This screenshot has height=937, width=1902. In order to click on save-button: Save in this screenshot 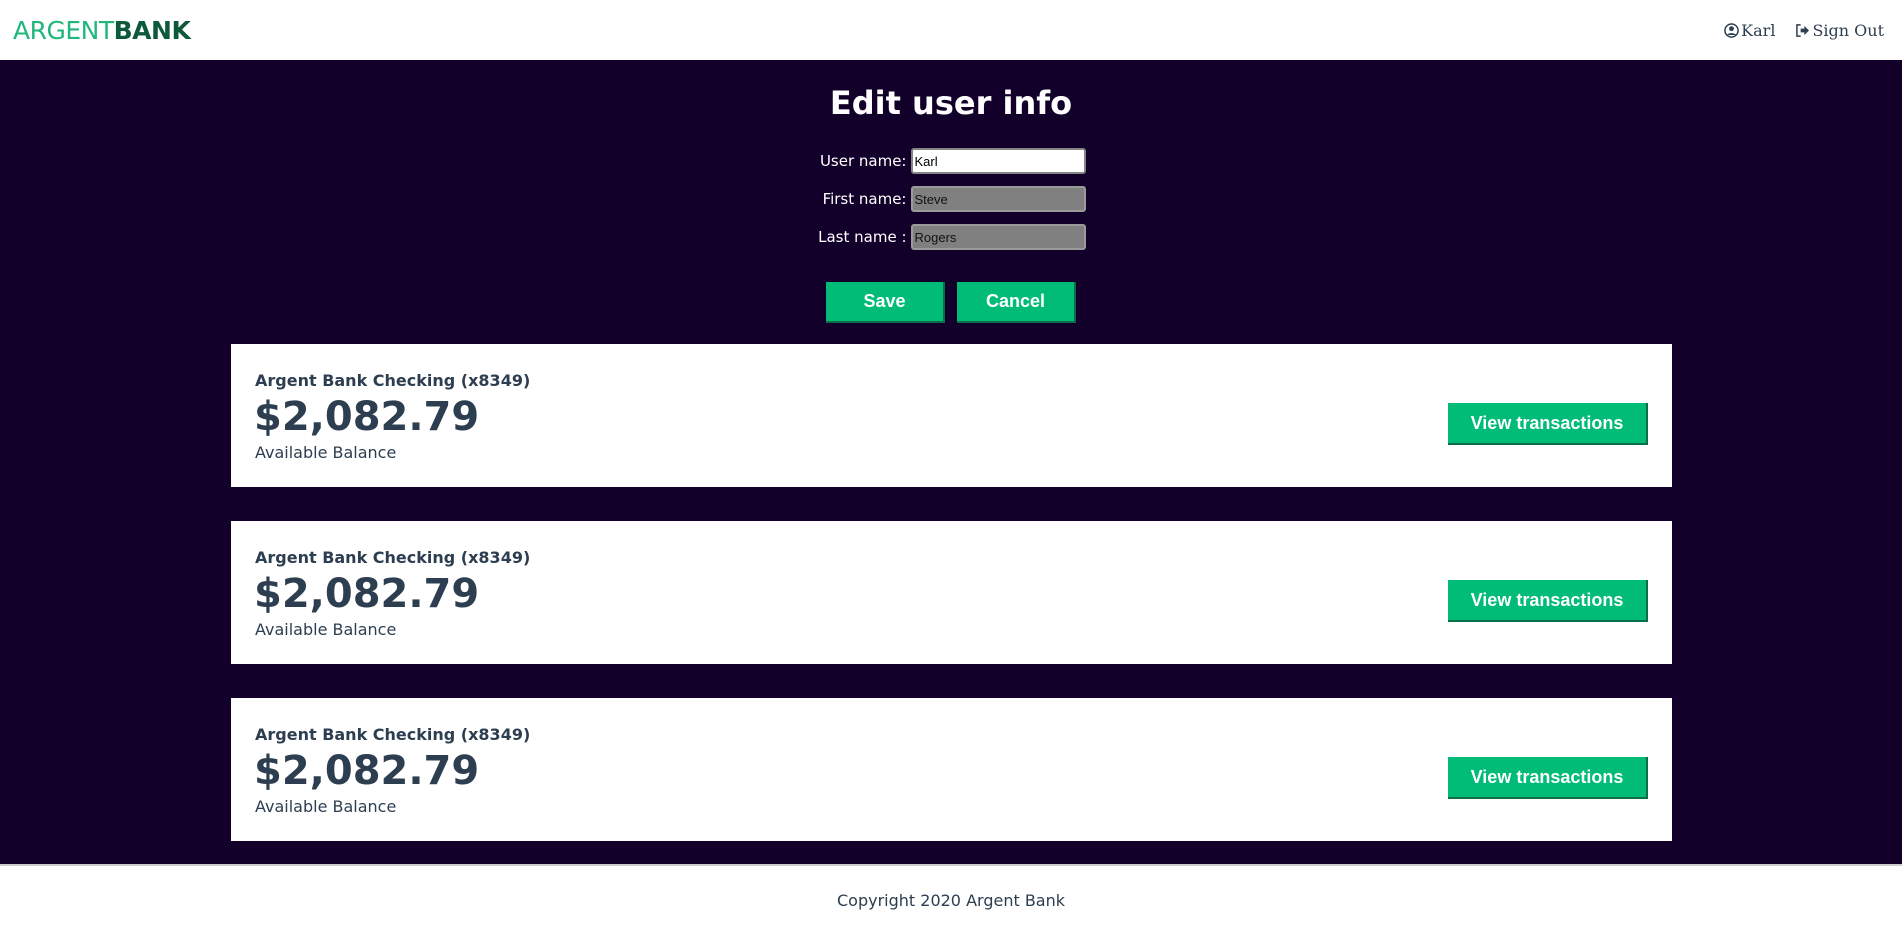, I will do `click(885, 302)`.